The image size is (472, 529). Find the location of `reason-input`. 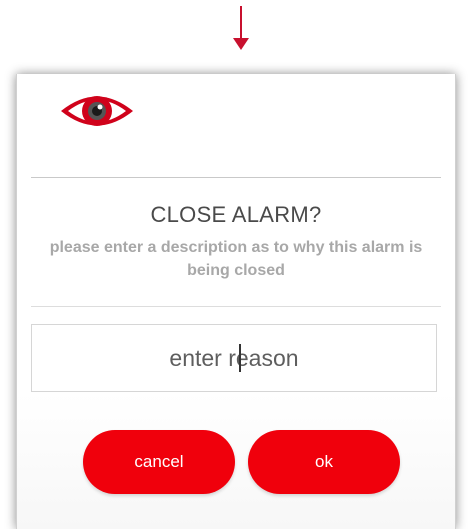

reason-input is located at coordinates (234, 358).